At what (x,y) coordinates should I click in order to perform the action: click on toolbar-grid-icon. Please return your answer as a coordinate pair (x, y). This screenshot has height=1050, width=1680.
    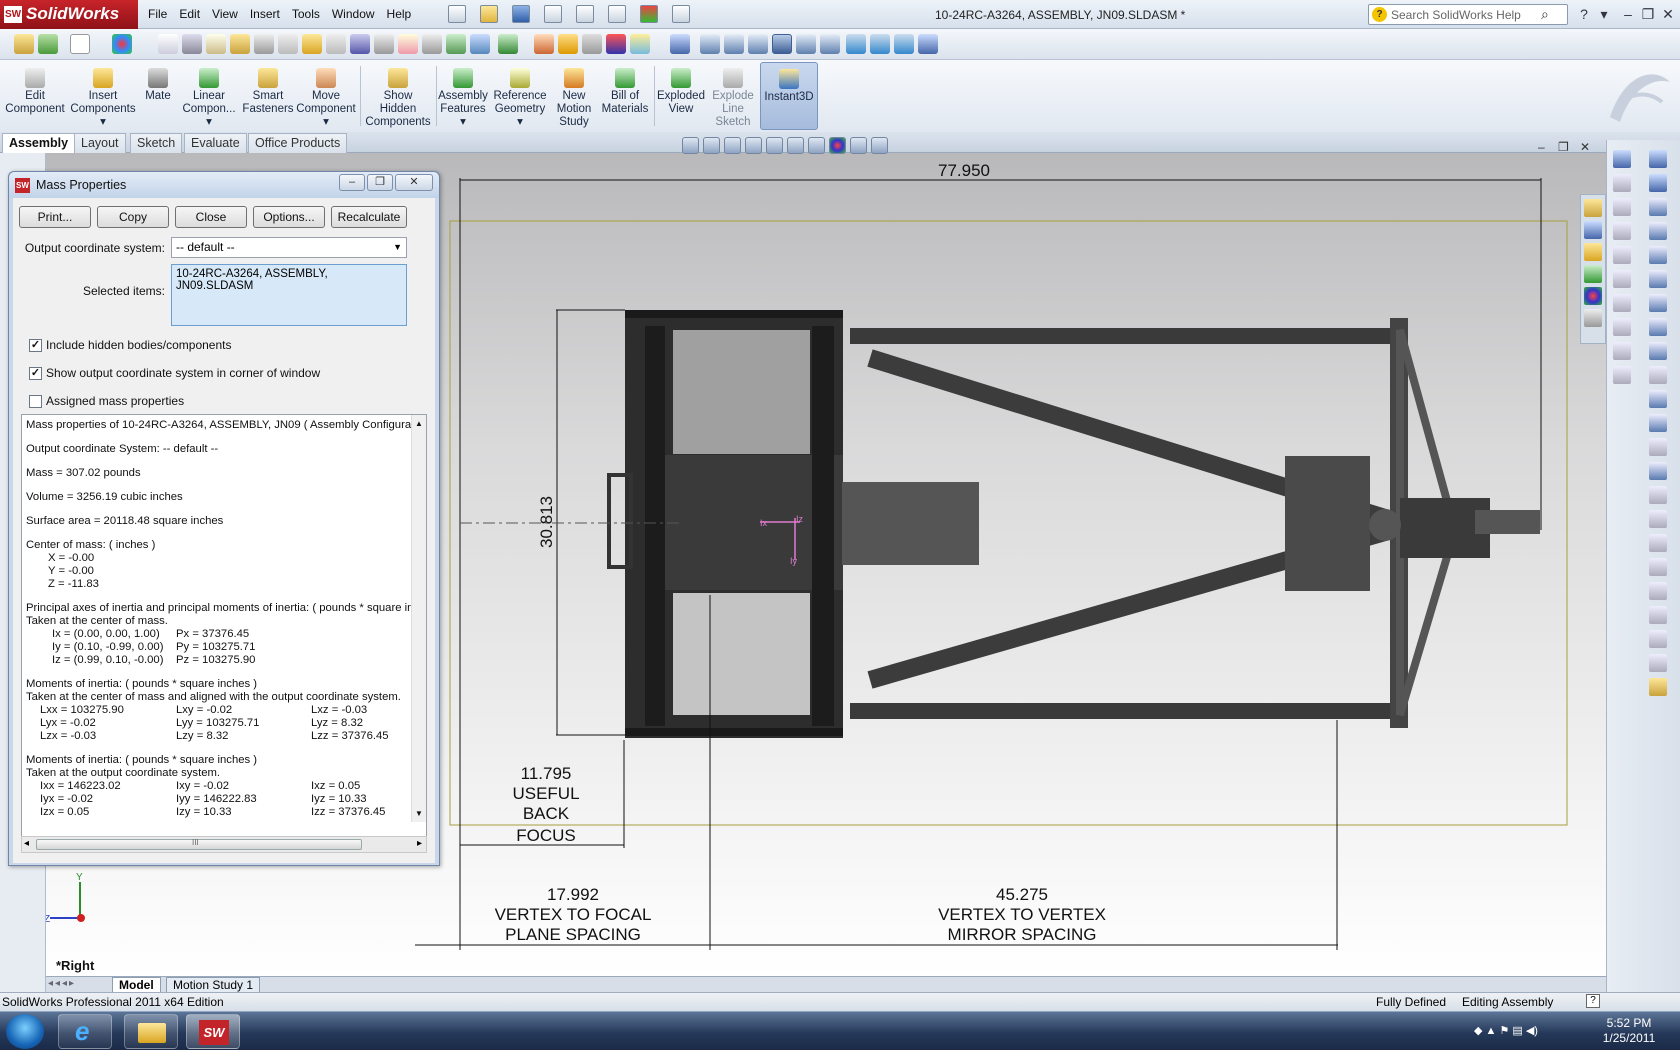
    Looking at the image, I should click on (24, 44).